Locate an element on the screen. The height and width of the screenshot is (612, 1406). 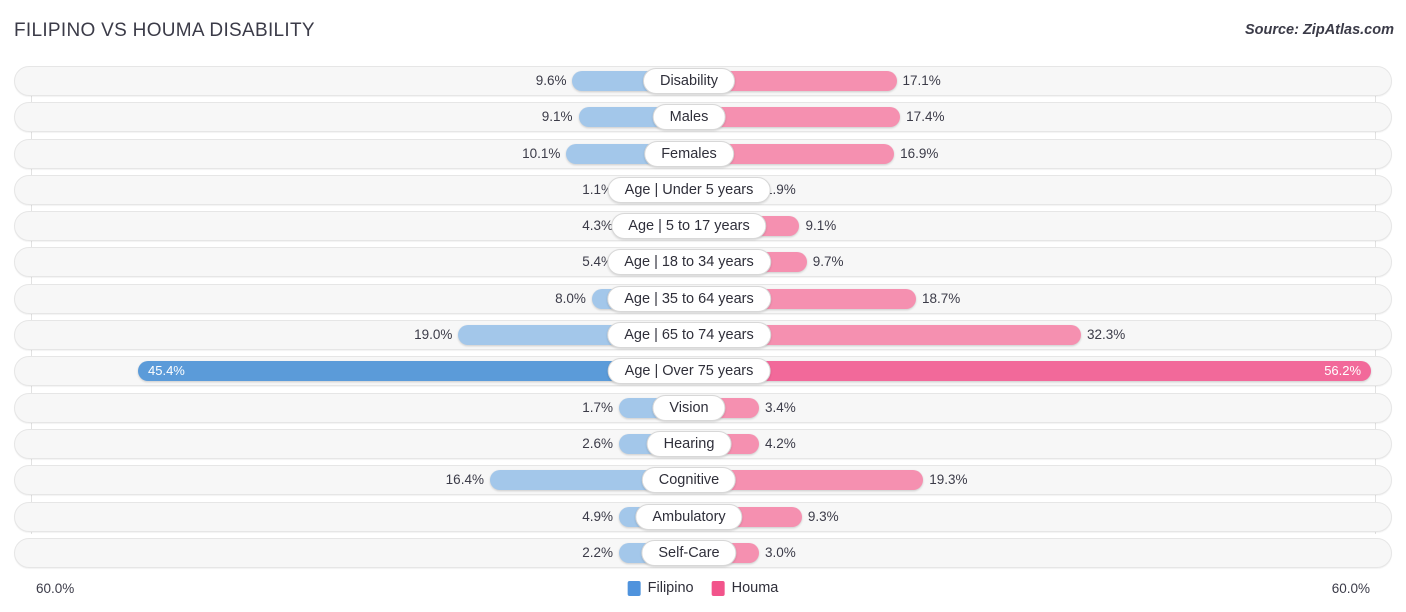
chart-row: 4.9% 9.3% Ambulatory is located at coordinates (703, 516).